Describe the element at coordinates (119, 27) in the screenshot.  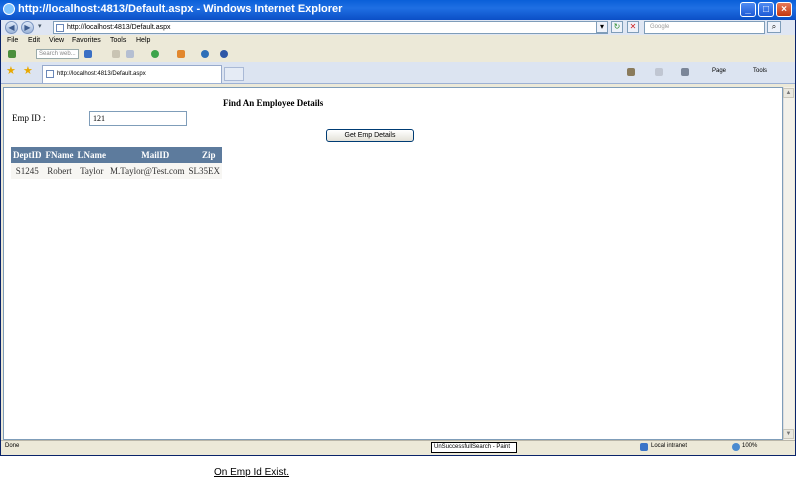
I see `address-text: http://localhost:4813/Default.aspx` at that location.